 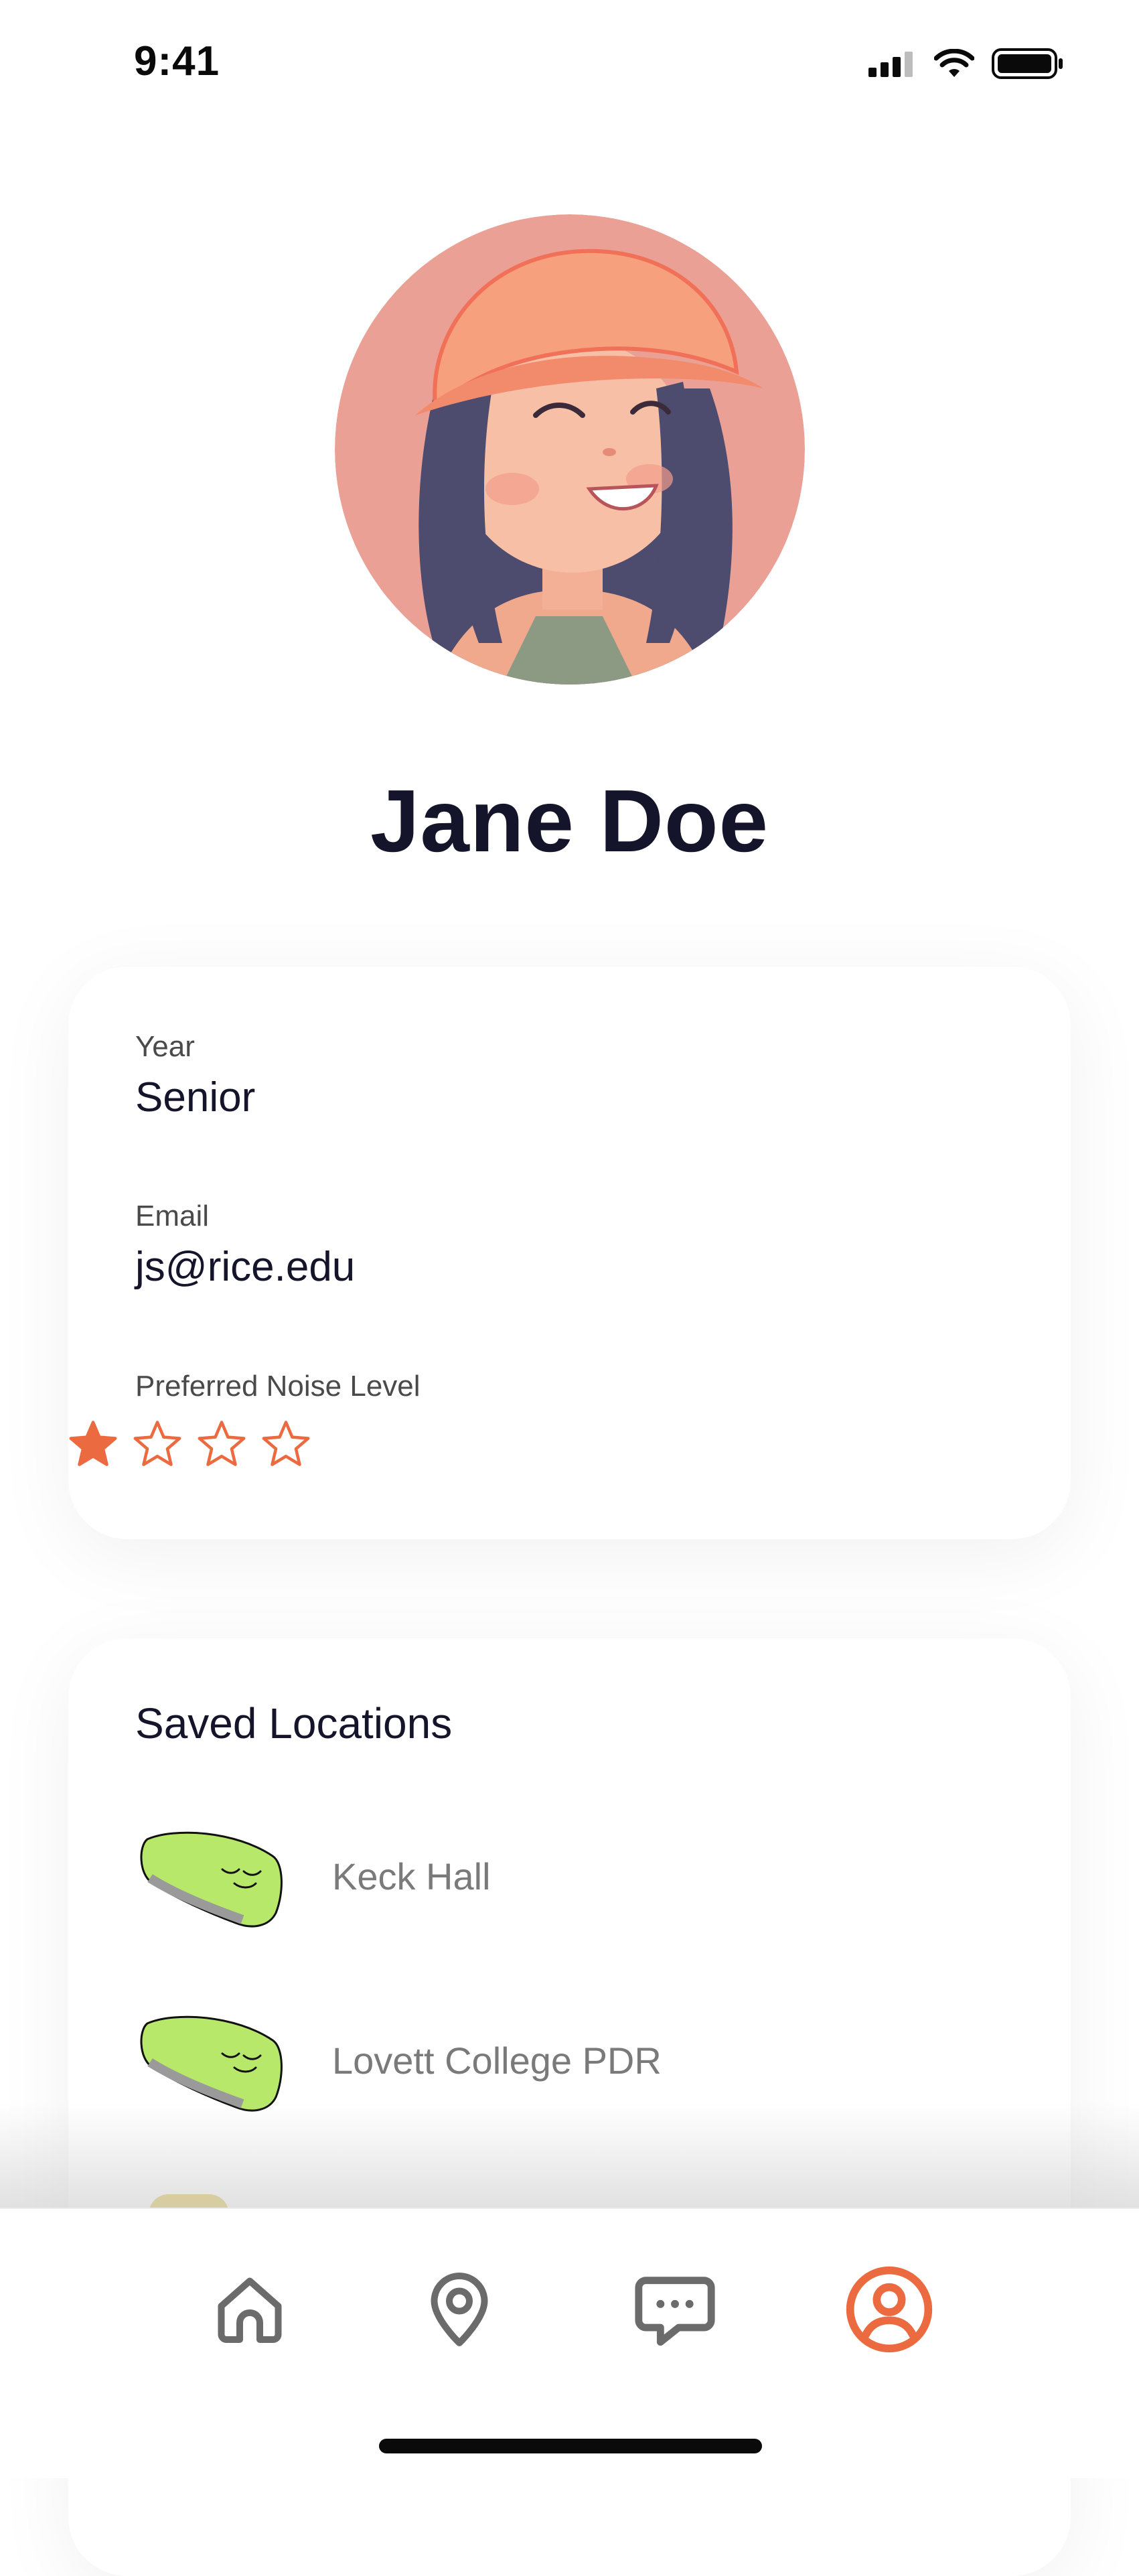 I want to click on star-filled-icon, so click(x=93, y=1444).